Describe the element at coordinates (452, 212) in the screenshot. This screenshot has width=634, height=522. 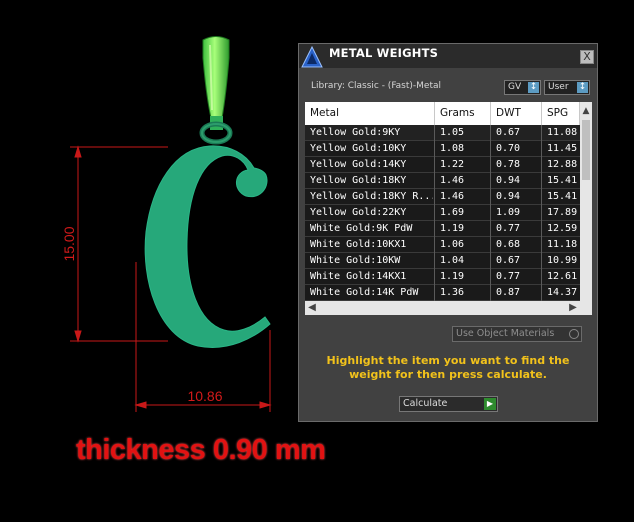
I see `cell-grams: 1.69` at that location.